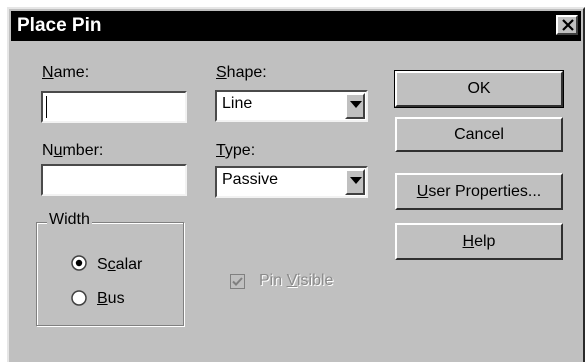  What do you see at coordinates (114, 180) in the screenshot?
I see `number-field` at bounding box center [114, 180].